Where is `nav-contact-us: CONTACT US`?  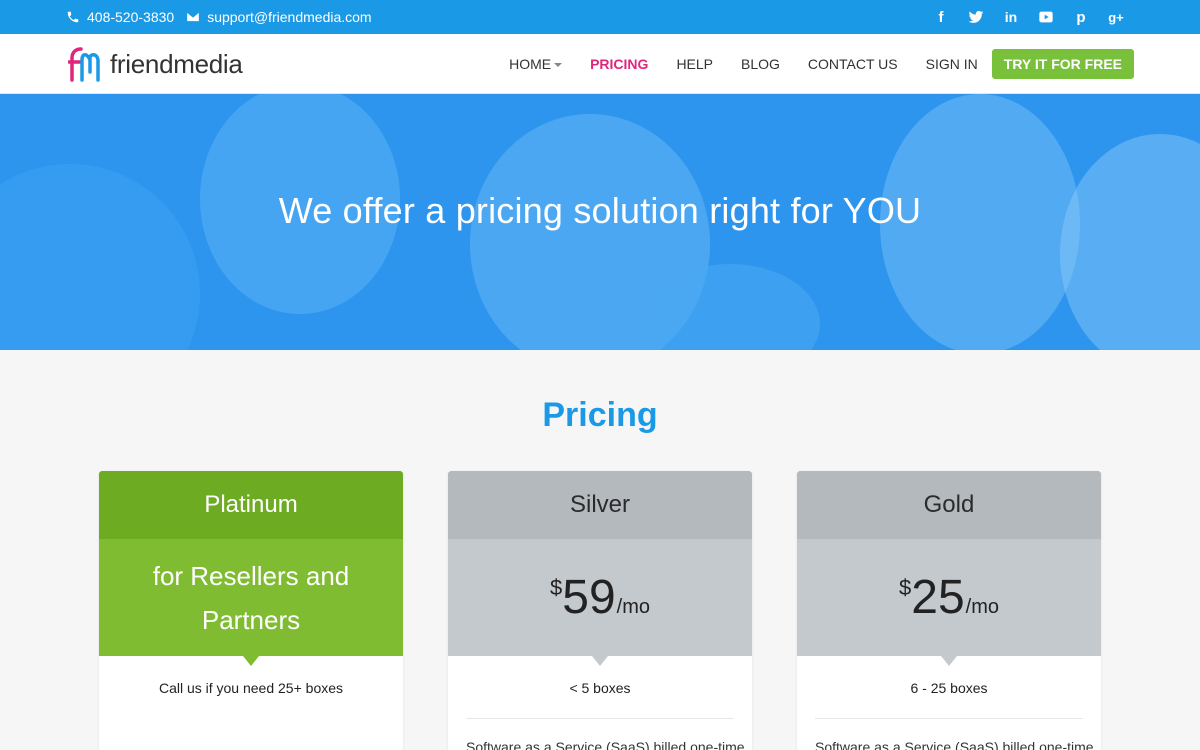 nav-contact-us: CONTACT US is located at coordinates (853, 64).